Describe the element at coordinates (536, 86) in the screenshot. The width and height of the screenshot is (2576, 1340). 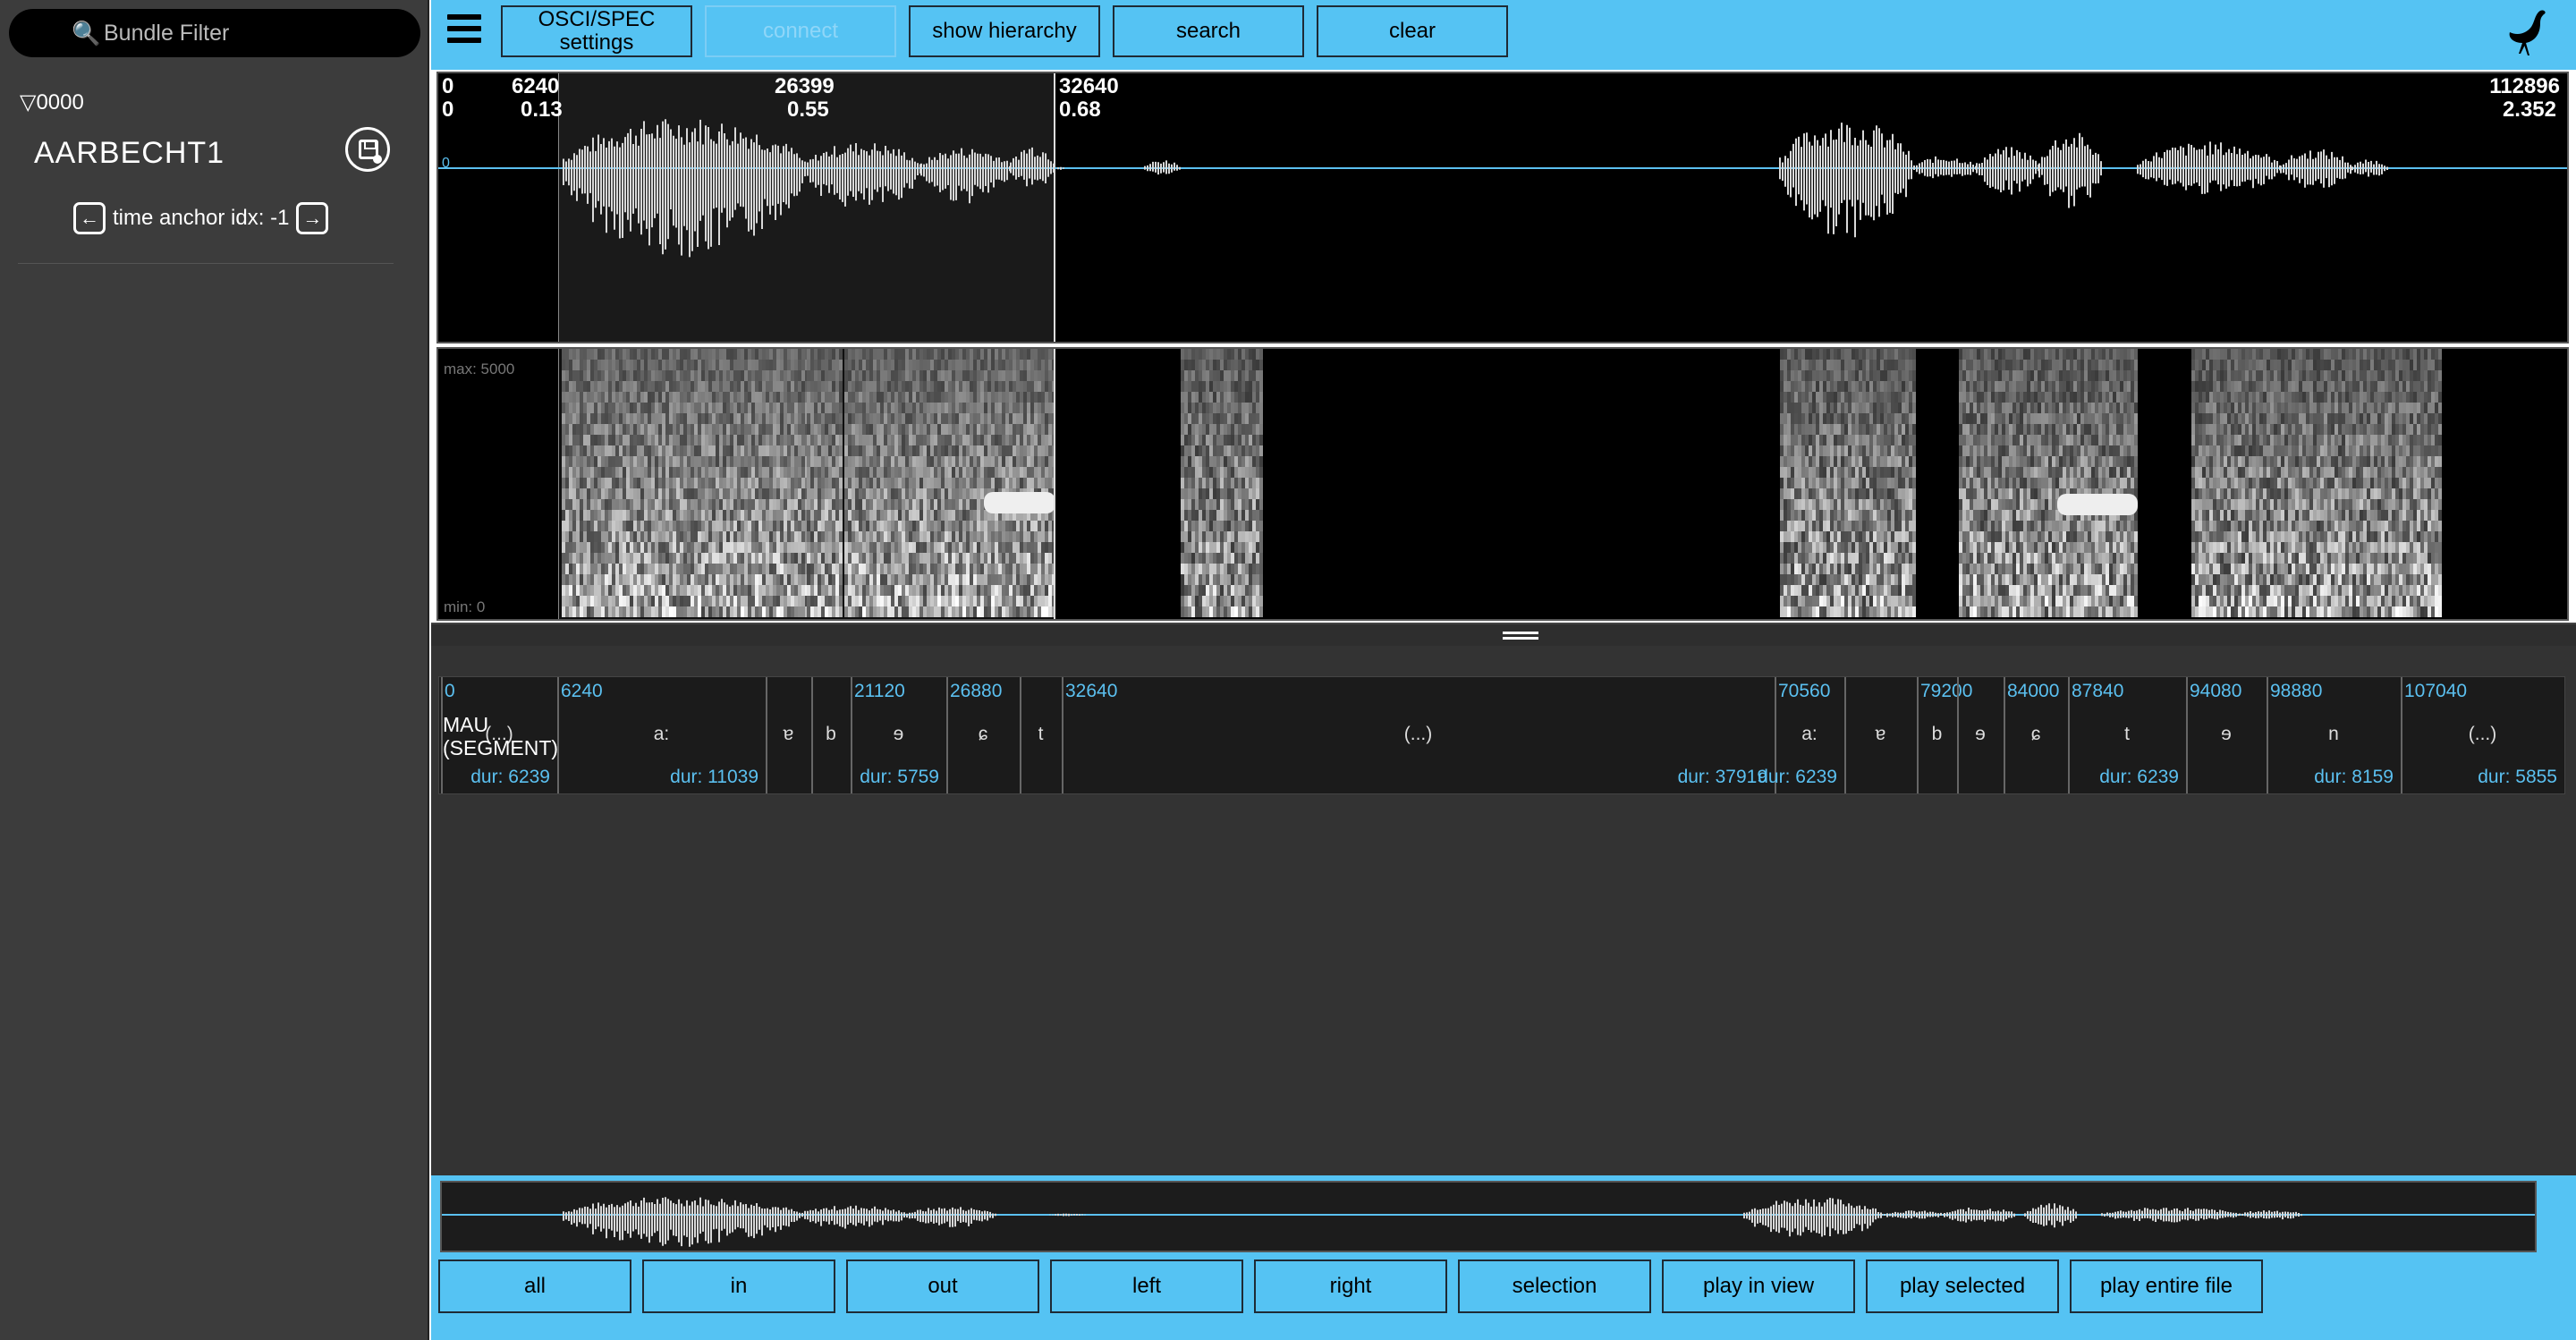
I see `selection-start-sample: 6240` at that location.